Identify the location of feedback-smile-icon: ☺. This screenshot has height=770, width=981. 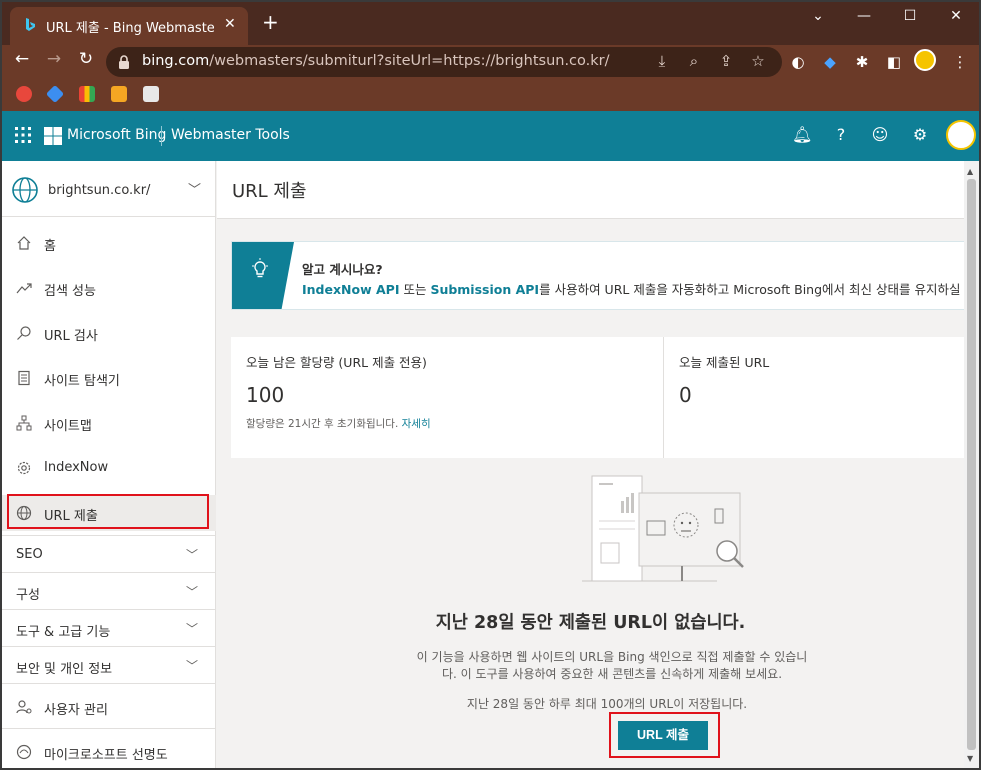
(880, 134).